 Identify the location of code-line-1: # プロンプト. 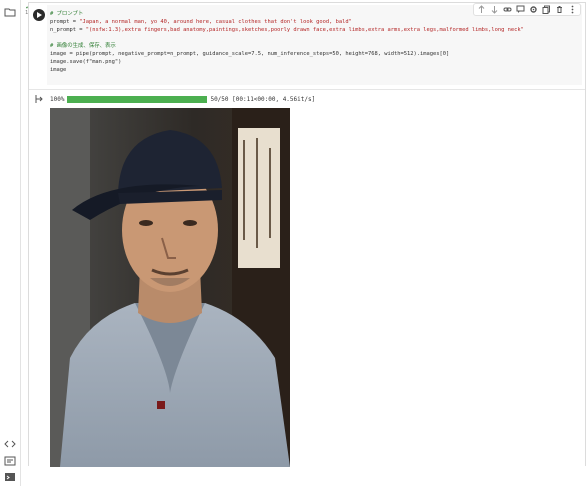
(67, 14).